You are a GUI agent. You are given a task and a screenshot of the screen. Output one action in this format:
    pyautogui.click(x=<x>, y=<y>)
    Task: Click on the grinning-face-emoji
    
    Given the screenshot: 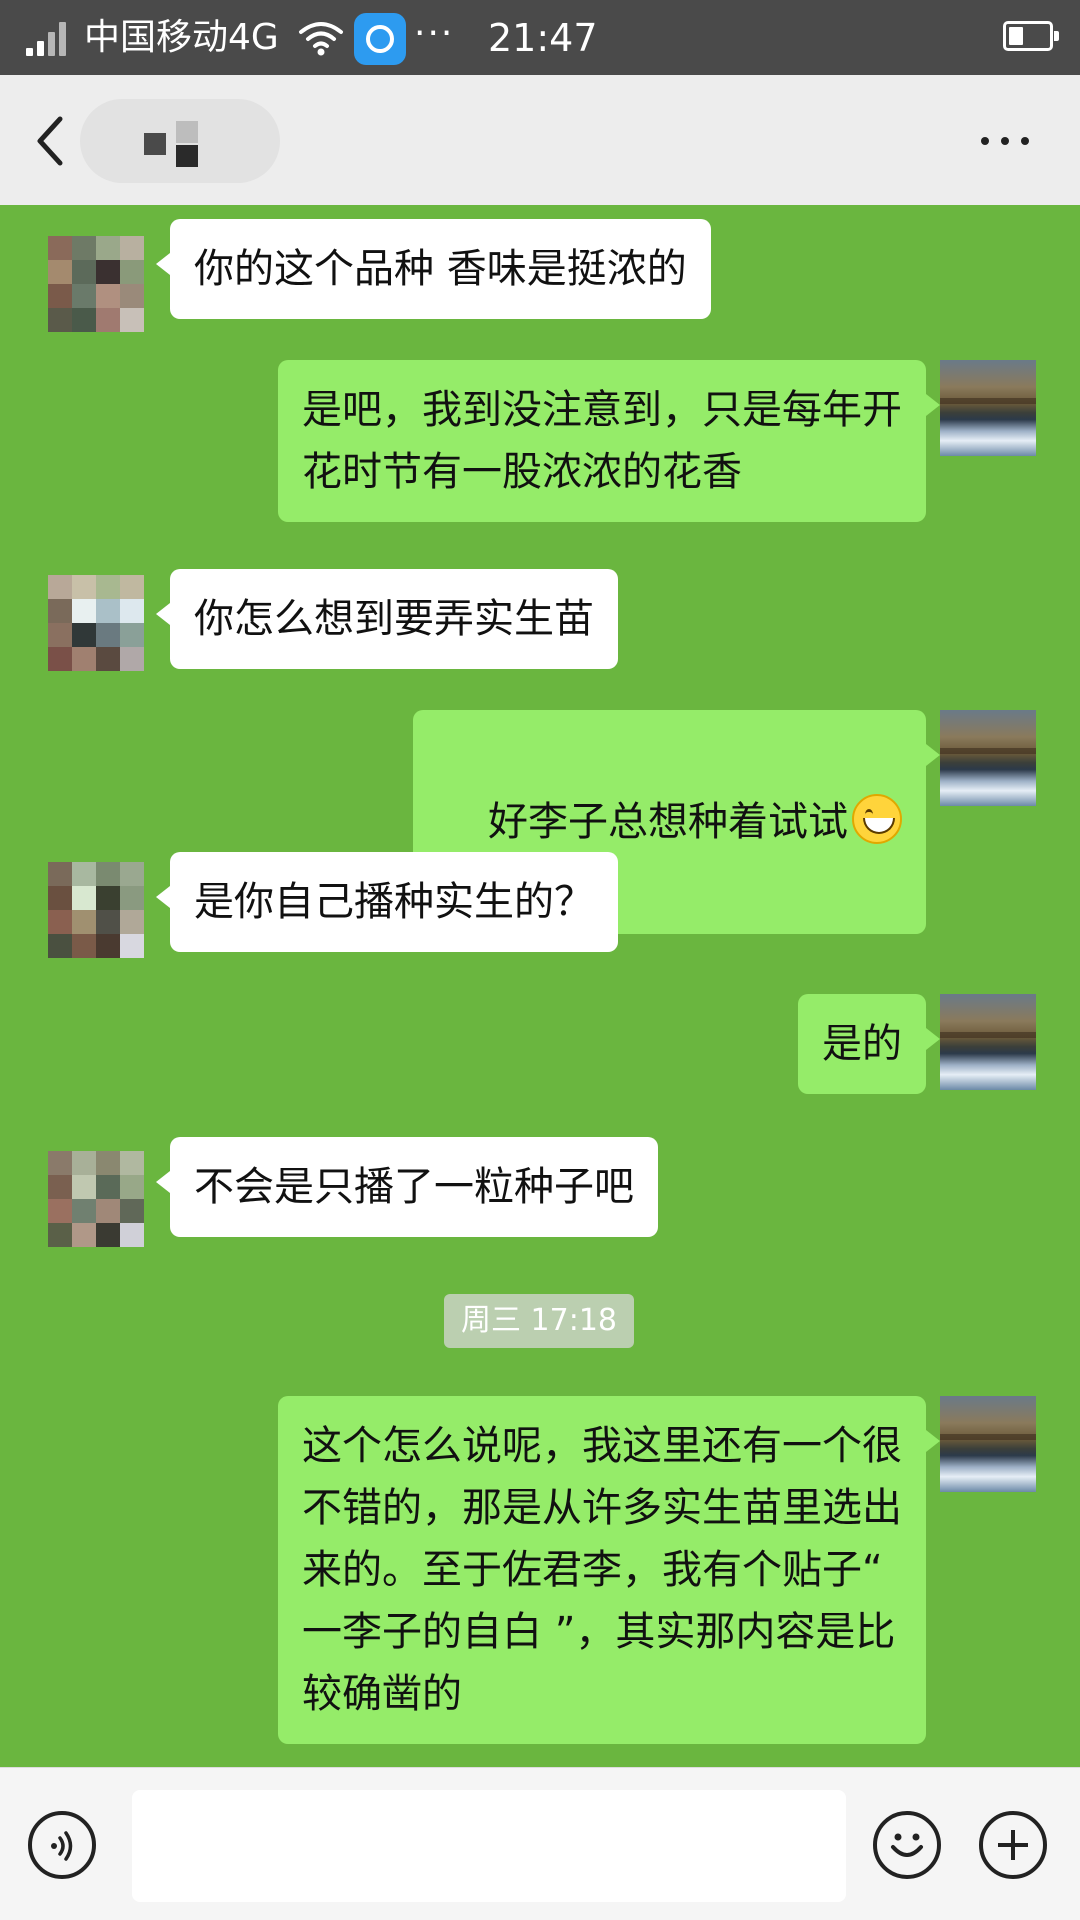 What is the action you would take?
    pyautogui.click(x=877, y=819)
    